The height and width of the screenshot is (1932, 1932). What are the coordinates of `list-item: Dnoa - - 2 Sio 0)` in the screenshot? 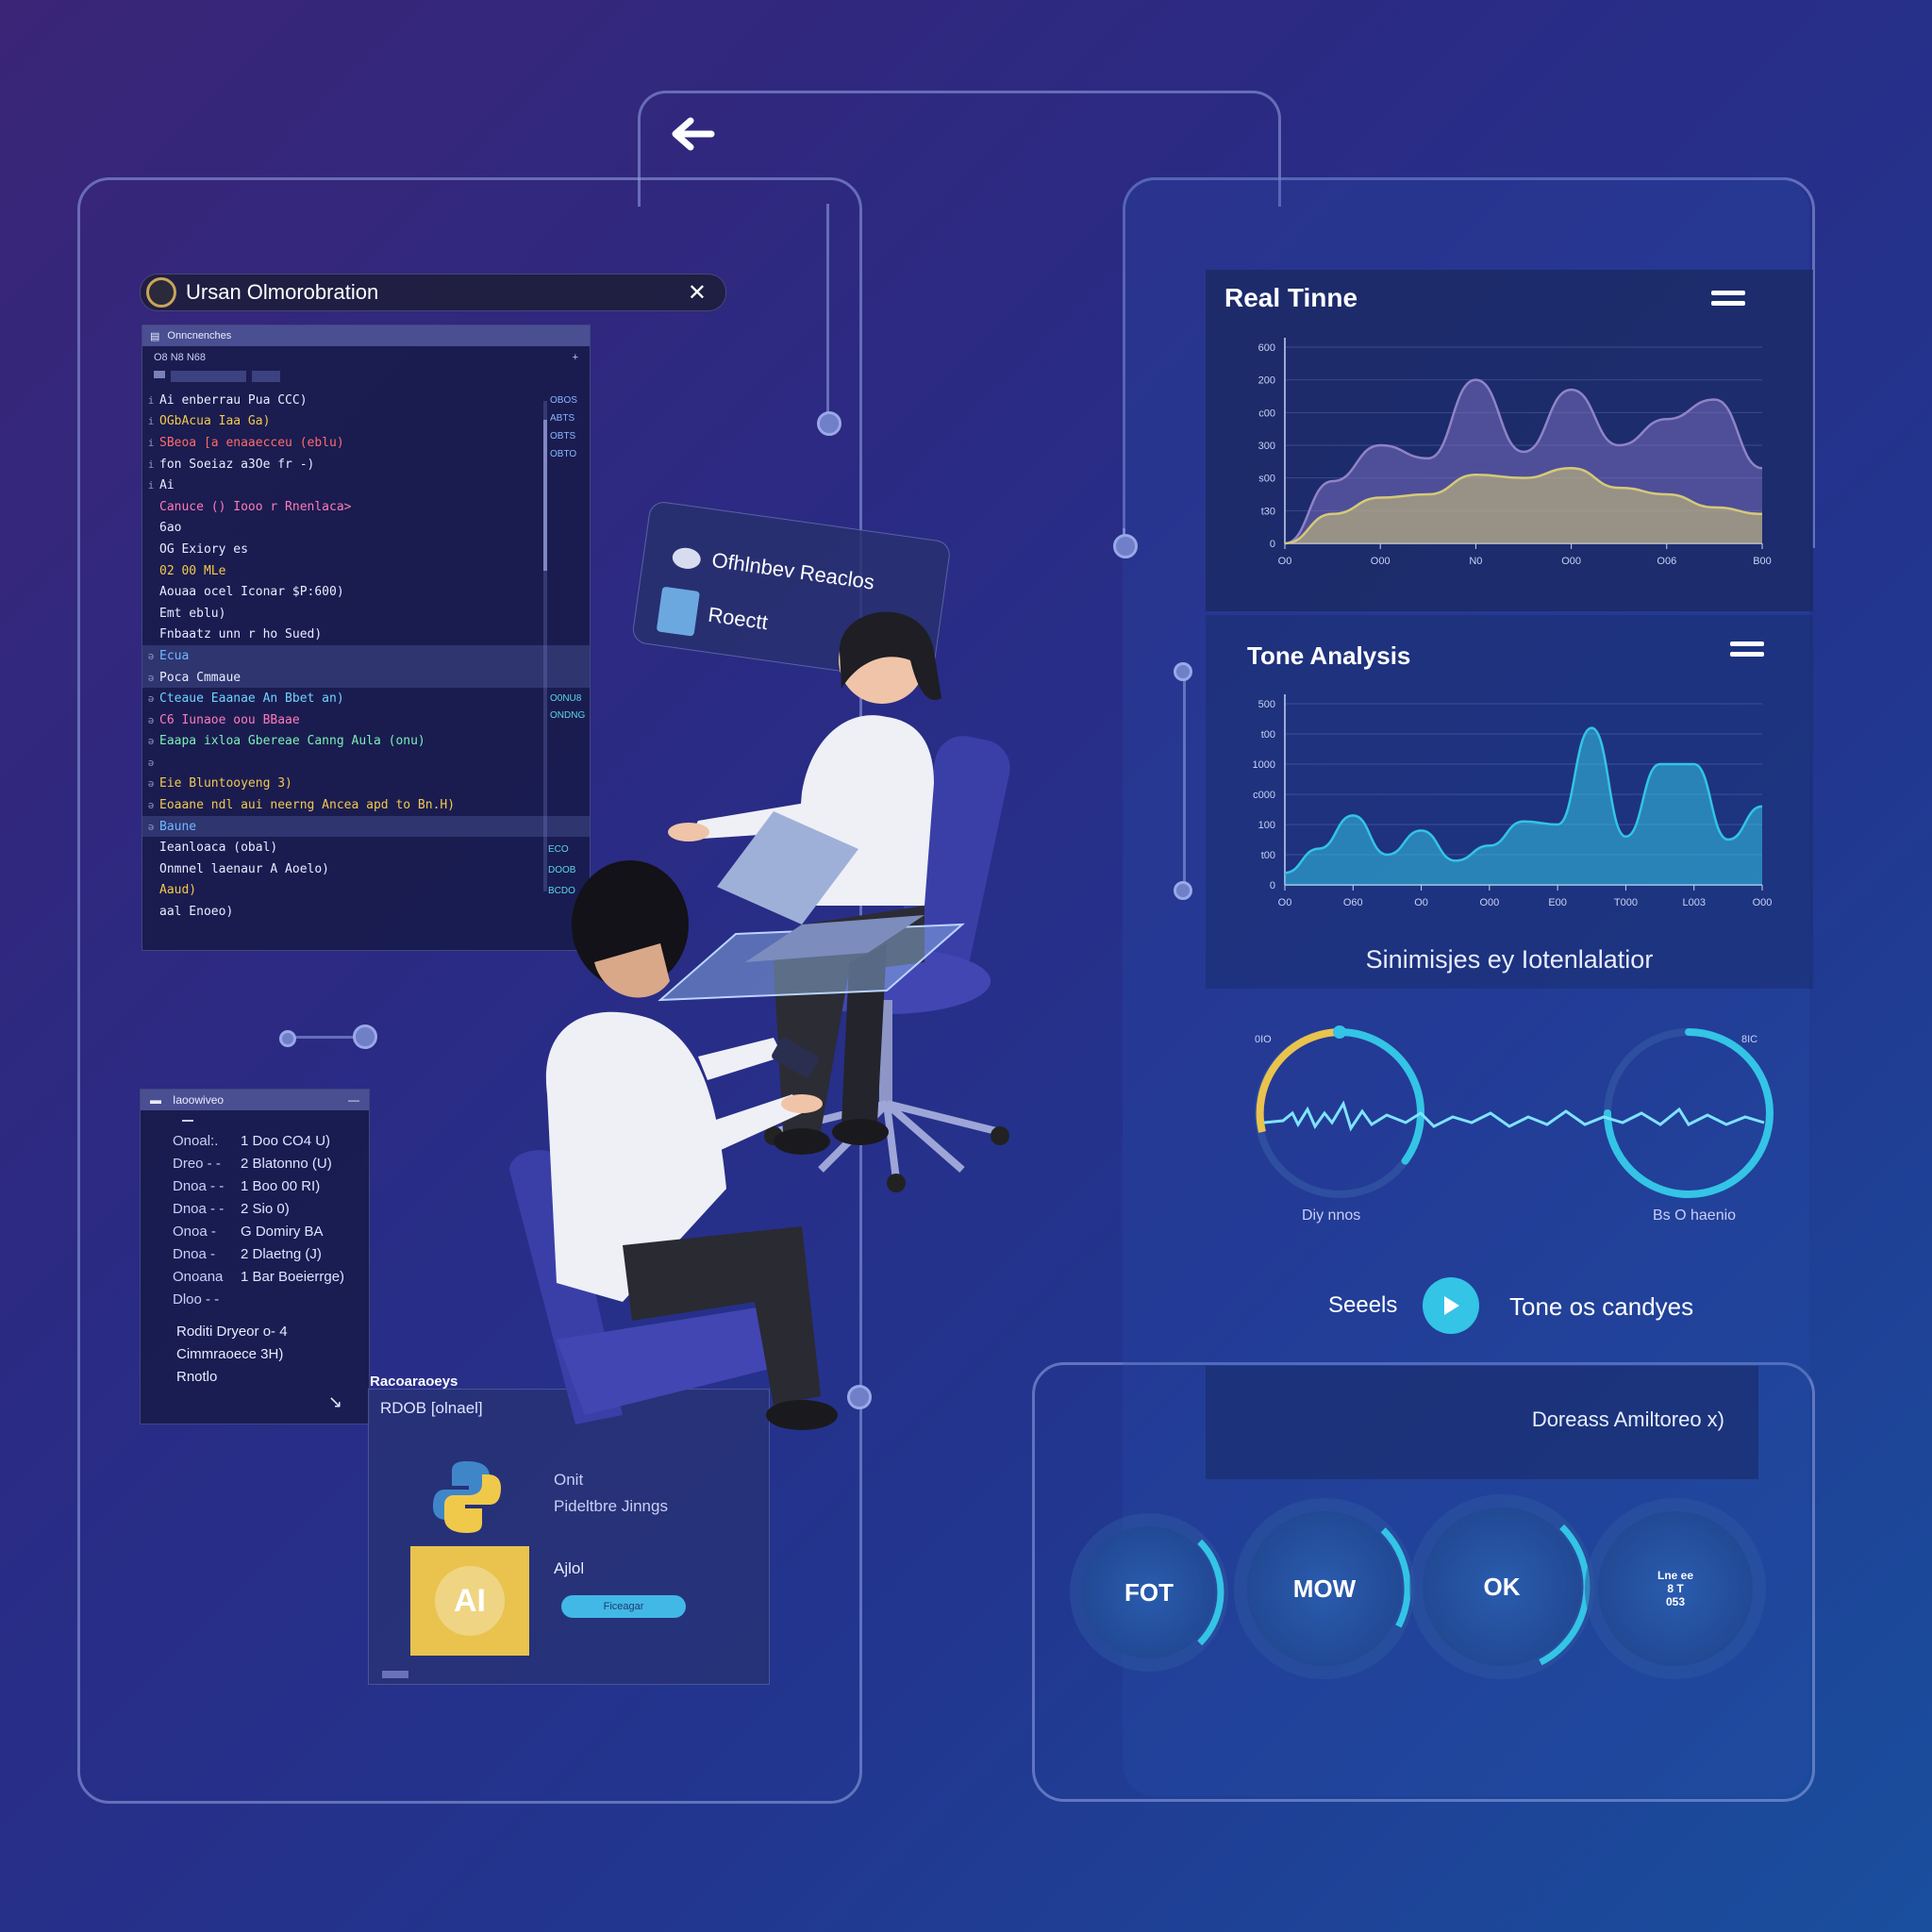 It's located at (271, 1209).